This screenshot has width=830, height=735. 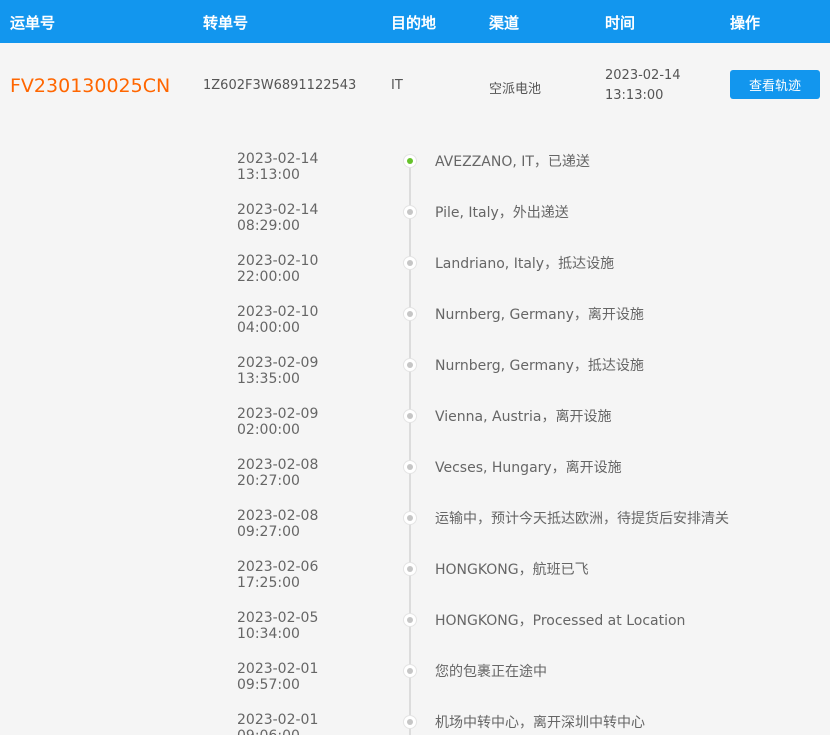 What do you see at coordinates (410, 161) in the screenshot?
I see `active-dot-icon` at bounding box center [410, 161].